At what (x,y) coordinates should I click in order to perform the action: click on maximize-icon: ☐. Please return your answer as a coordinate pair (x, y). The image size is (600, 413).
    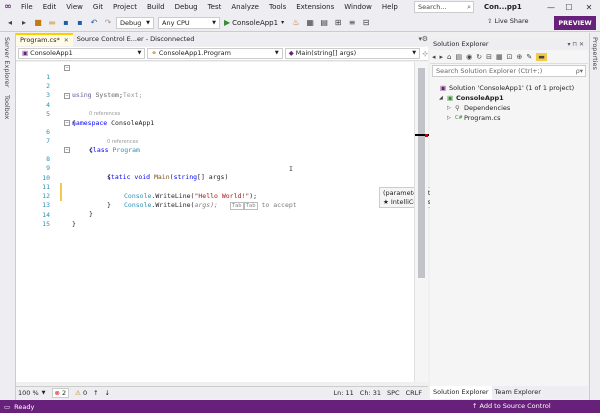
    Looking at the image, I should click on (569, 7).